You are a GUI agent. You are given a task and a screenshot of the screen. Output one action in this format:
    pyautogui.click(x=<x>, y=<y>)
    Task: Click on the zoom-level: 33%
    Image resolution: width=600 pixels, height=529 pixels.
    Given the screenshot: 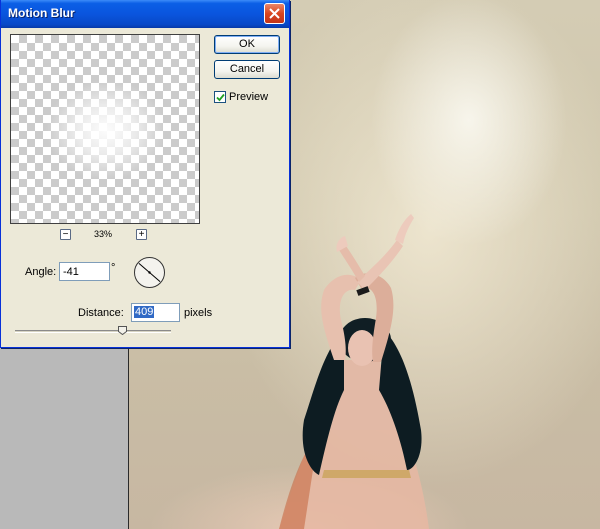 What is the action you would take?
    pyautogui.click(x=103, y=234)
    